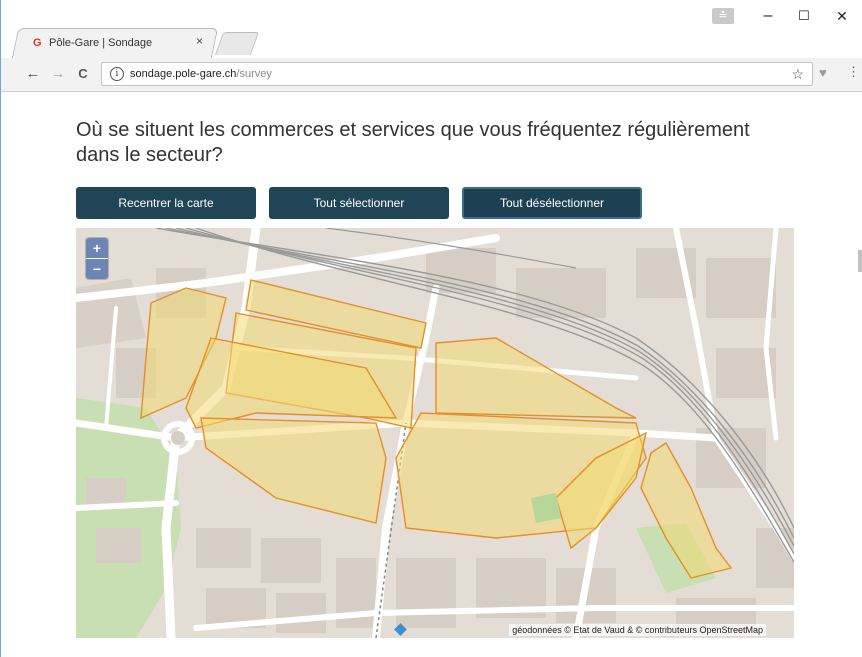 The image size is (862, 657). Describe the element at coordinates (178, 438) in the screenshot. I see `roundabout-center` at that location.